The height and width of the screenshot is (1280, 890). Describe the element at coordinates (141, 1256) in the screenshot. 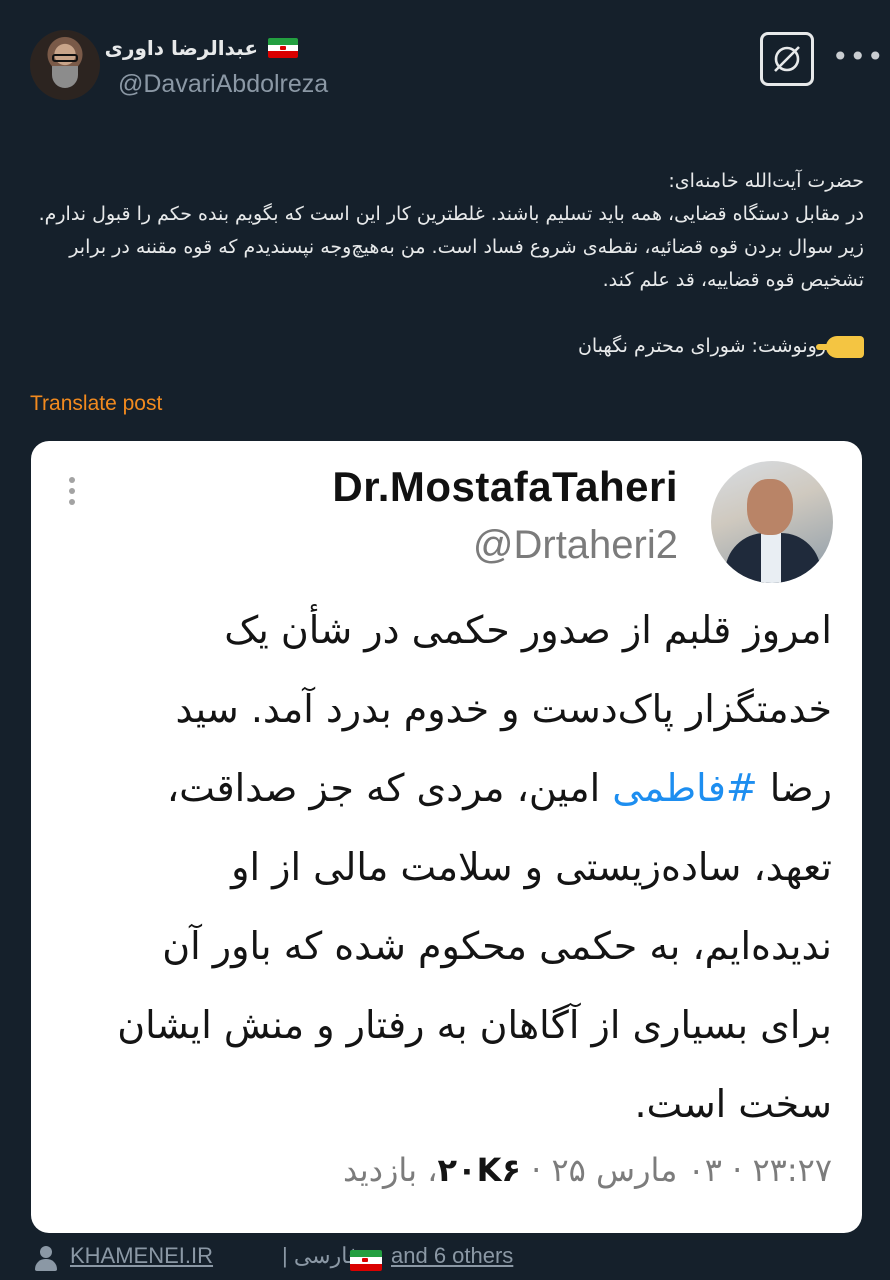

I see `footer-source-link: KHAMENEI.IR` at that location.